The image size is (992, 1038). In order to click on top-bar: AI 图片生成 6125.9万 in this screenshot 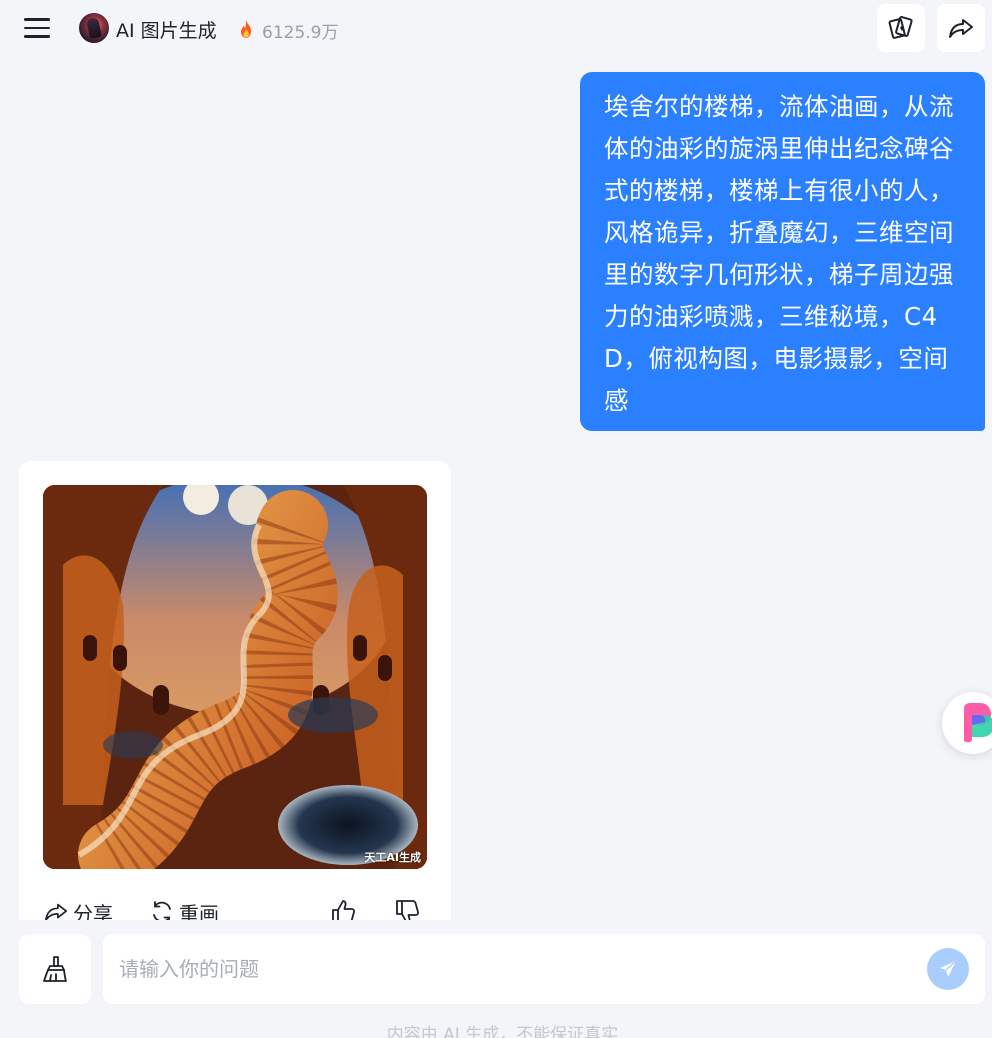, I will do `click(496, 29)`.